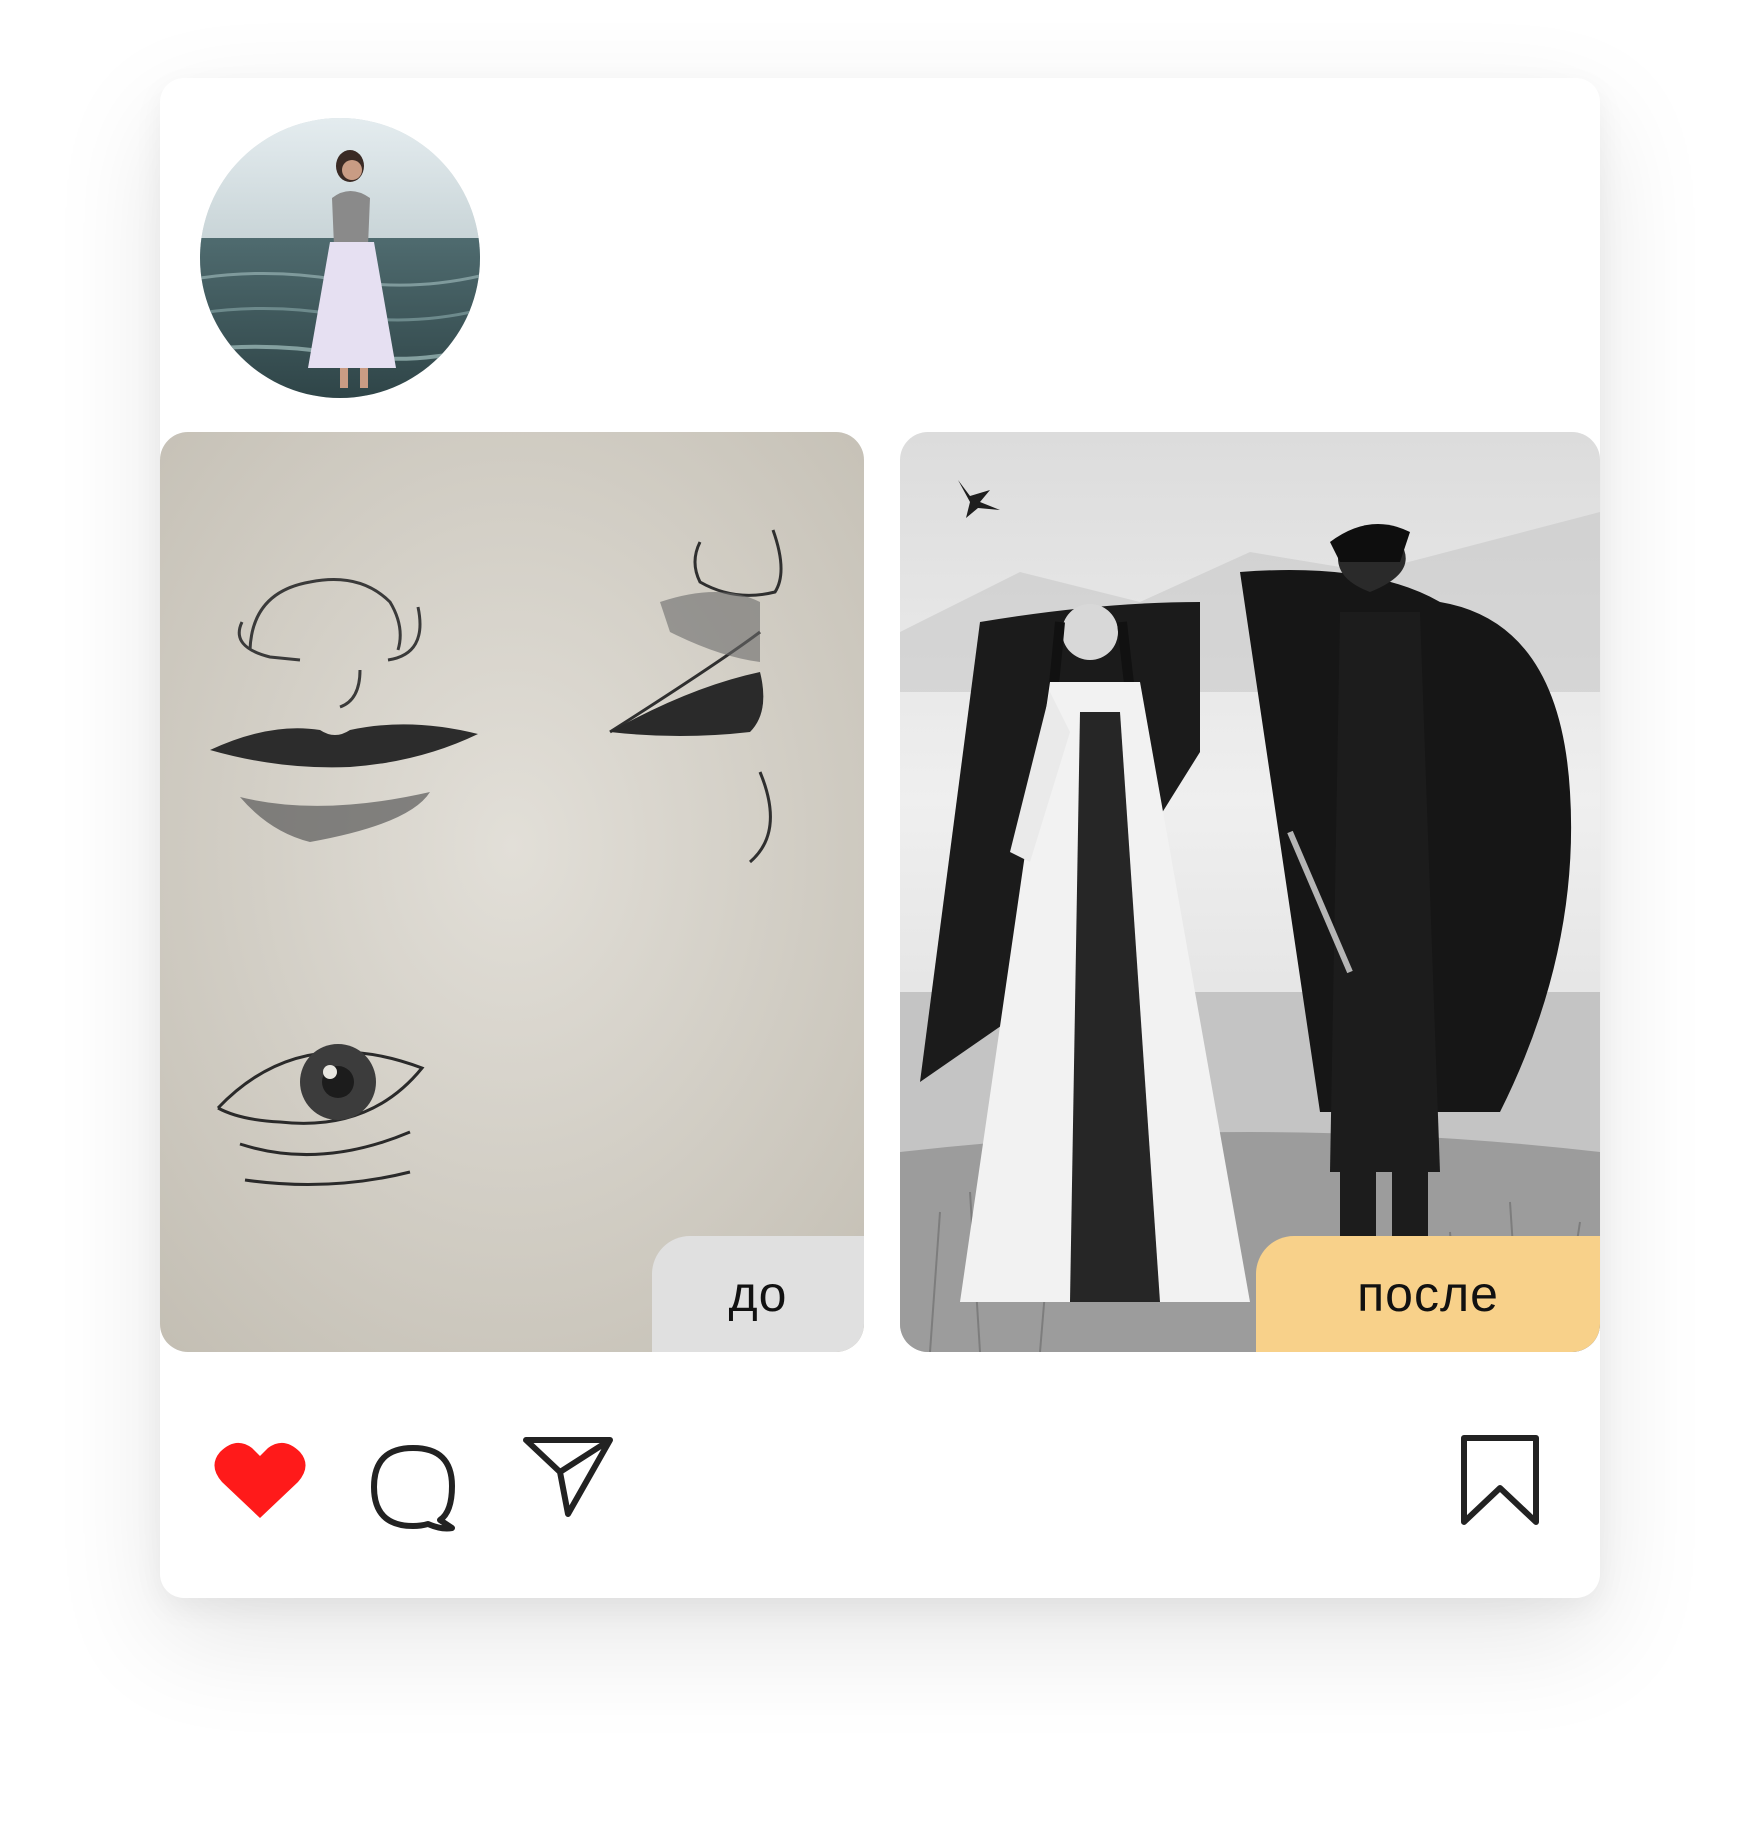 This screenshot has width=1760, height=1836. Describe the element at coordinates (413, 1487) in the screenshot. I see `comment-icon` at that location.